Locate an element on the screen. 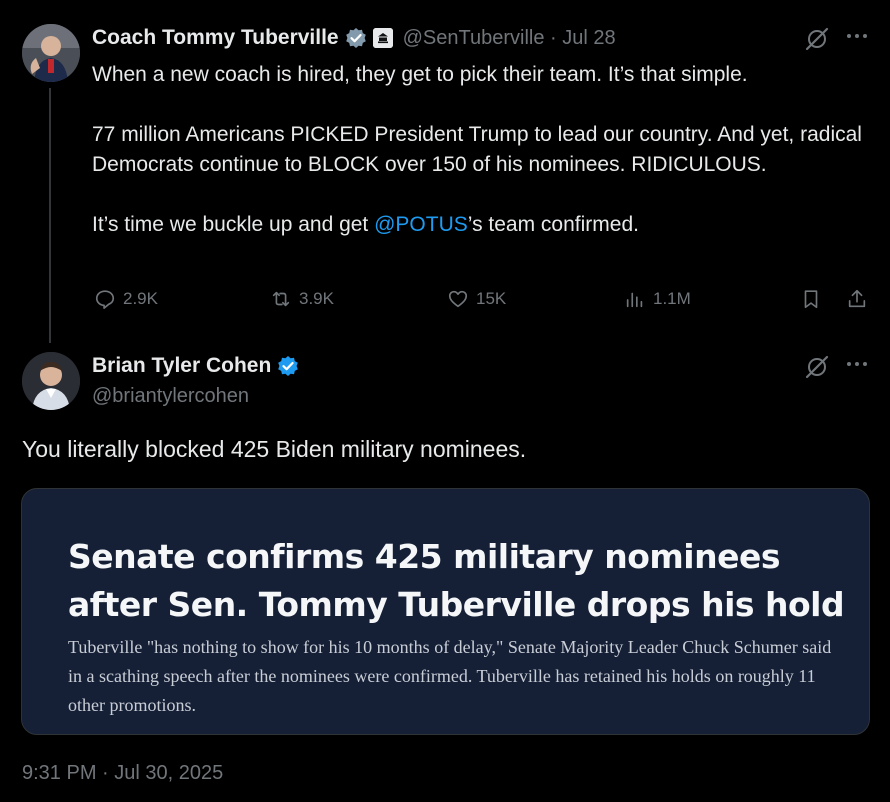 The height and width of the screenshot is (802, 890). reply-header: Brian Tyler Cohen is located at coordinates (195, 366).